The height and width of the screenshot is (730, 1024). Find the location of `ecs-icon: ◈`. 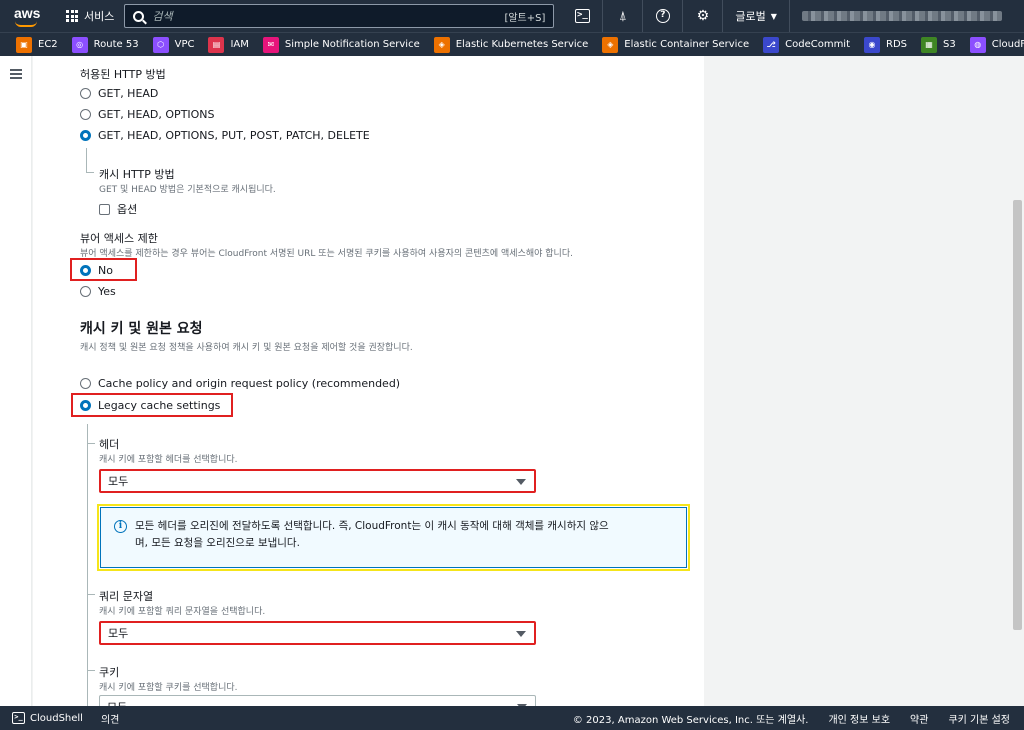

ecs-icon: ◈ is located at coordinates (610, 44).